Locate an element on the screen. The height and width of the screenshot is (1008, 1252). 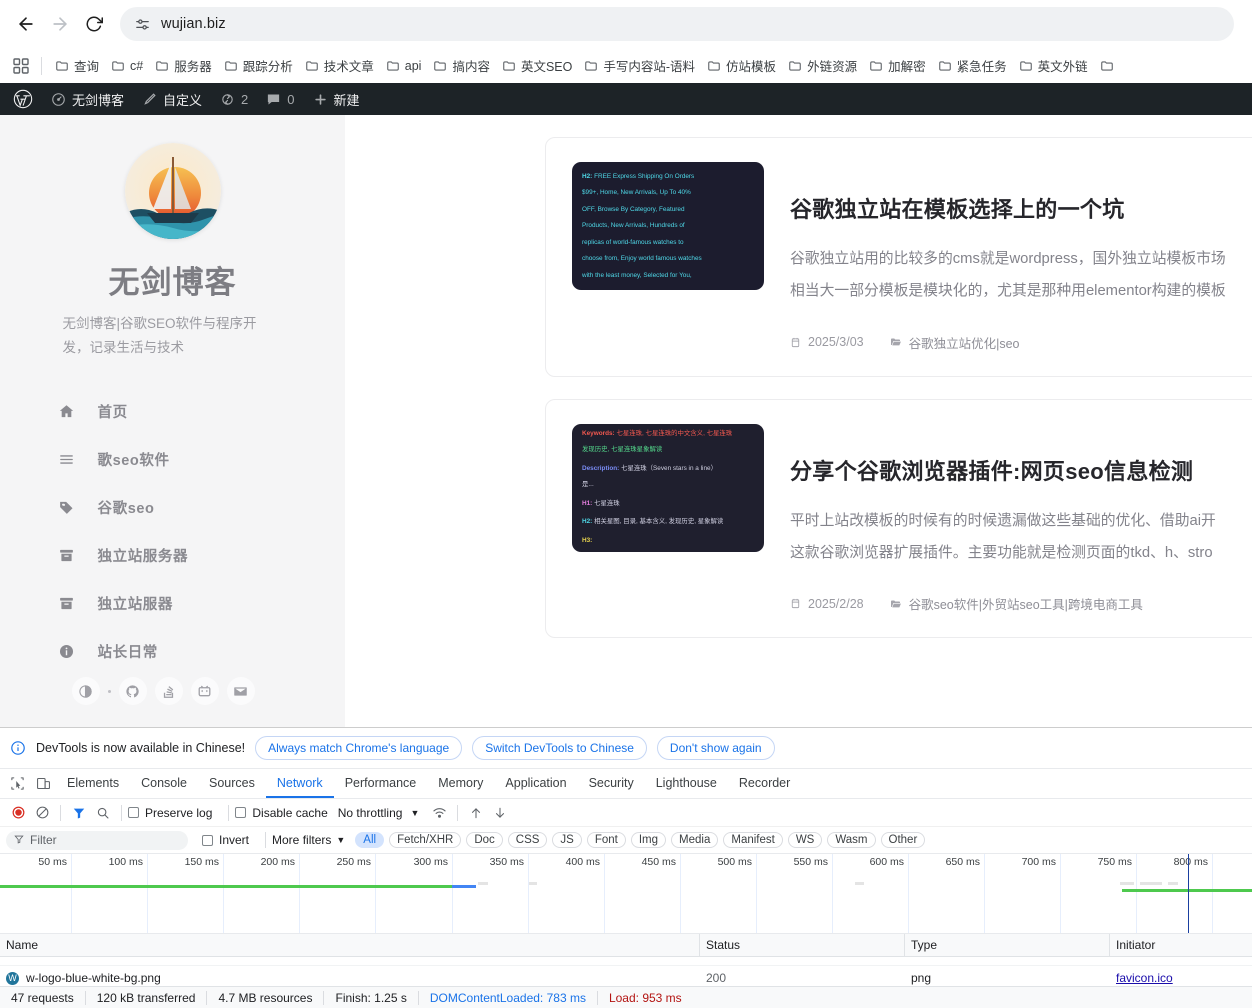
tab-memory: Memory is located at coordinates (460, 783).